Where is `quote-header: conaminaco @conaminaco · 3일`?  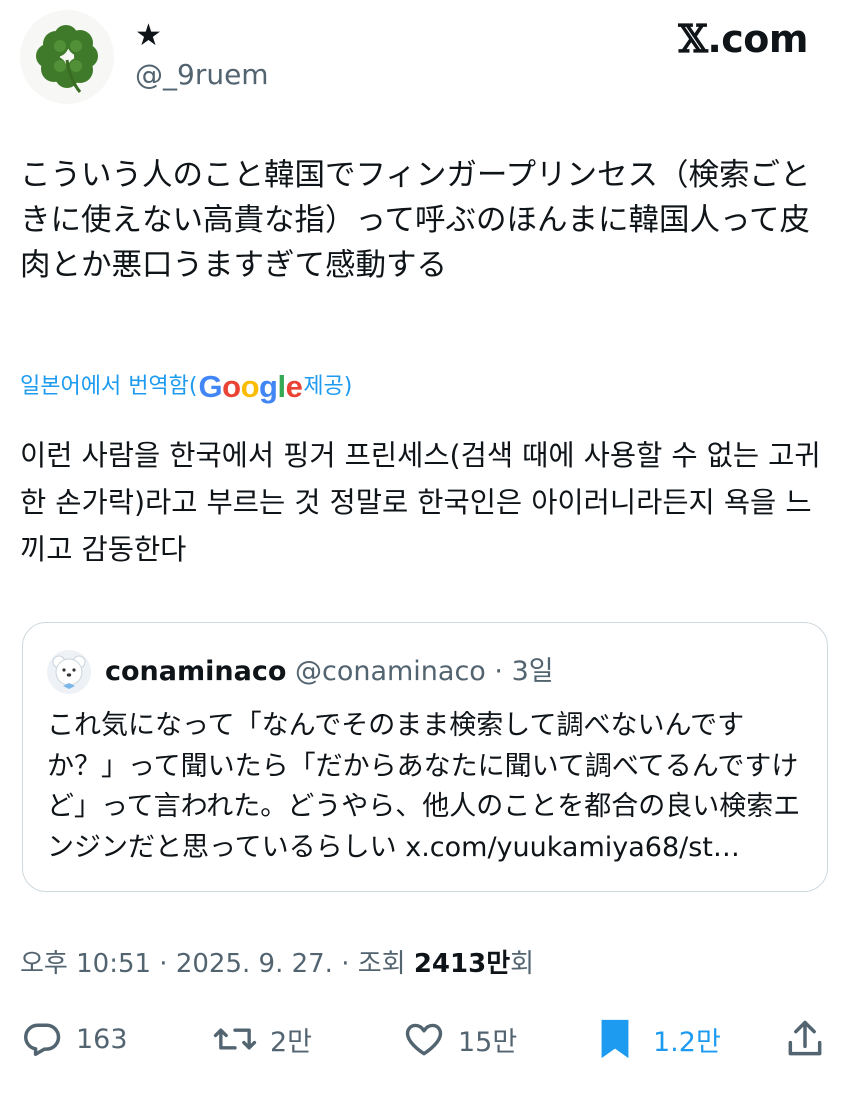
quote-header: conaminaco @conaminaco · 3일 is located at coordinates (329, 672).